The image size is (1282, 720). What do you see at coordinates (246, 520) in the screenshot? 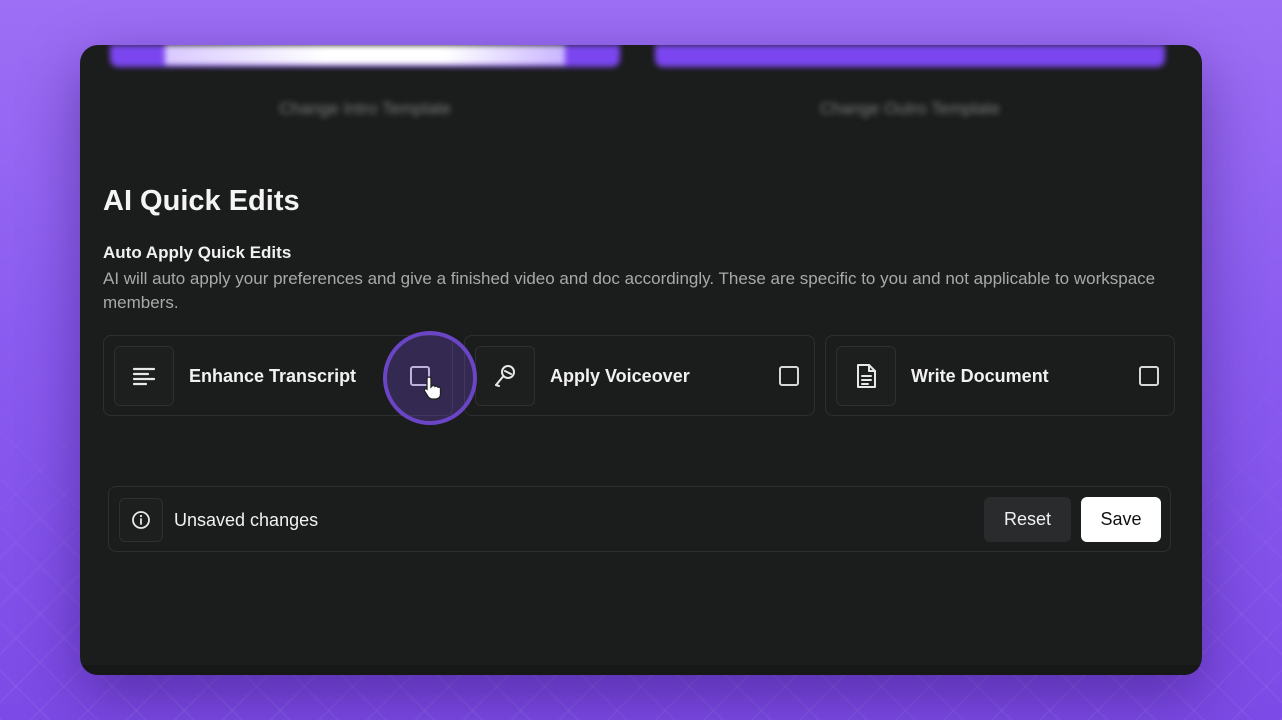
I see `unsaved-changes-label: Unsaved changes` at bounding box center [246, 520].